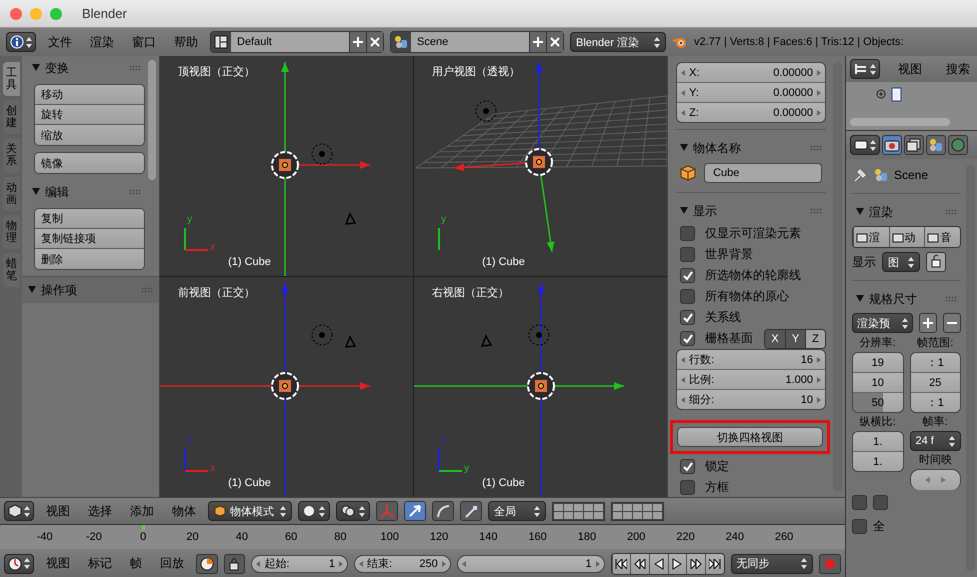  What do you see at coordinates (144, 42) in the screenshot?
I see `menu-item: 窗口` at bounding box center [144, 42].